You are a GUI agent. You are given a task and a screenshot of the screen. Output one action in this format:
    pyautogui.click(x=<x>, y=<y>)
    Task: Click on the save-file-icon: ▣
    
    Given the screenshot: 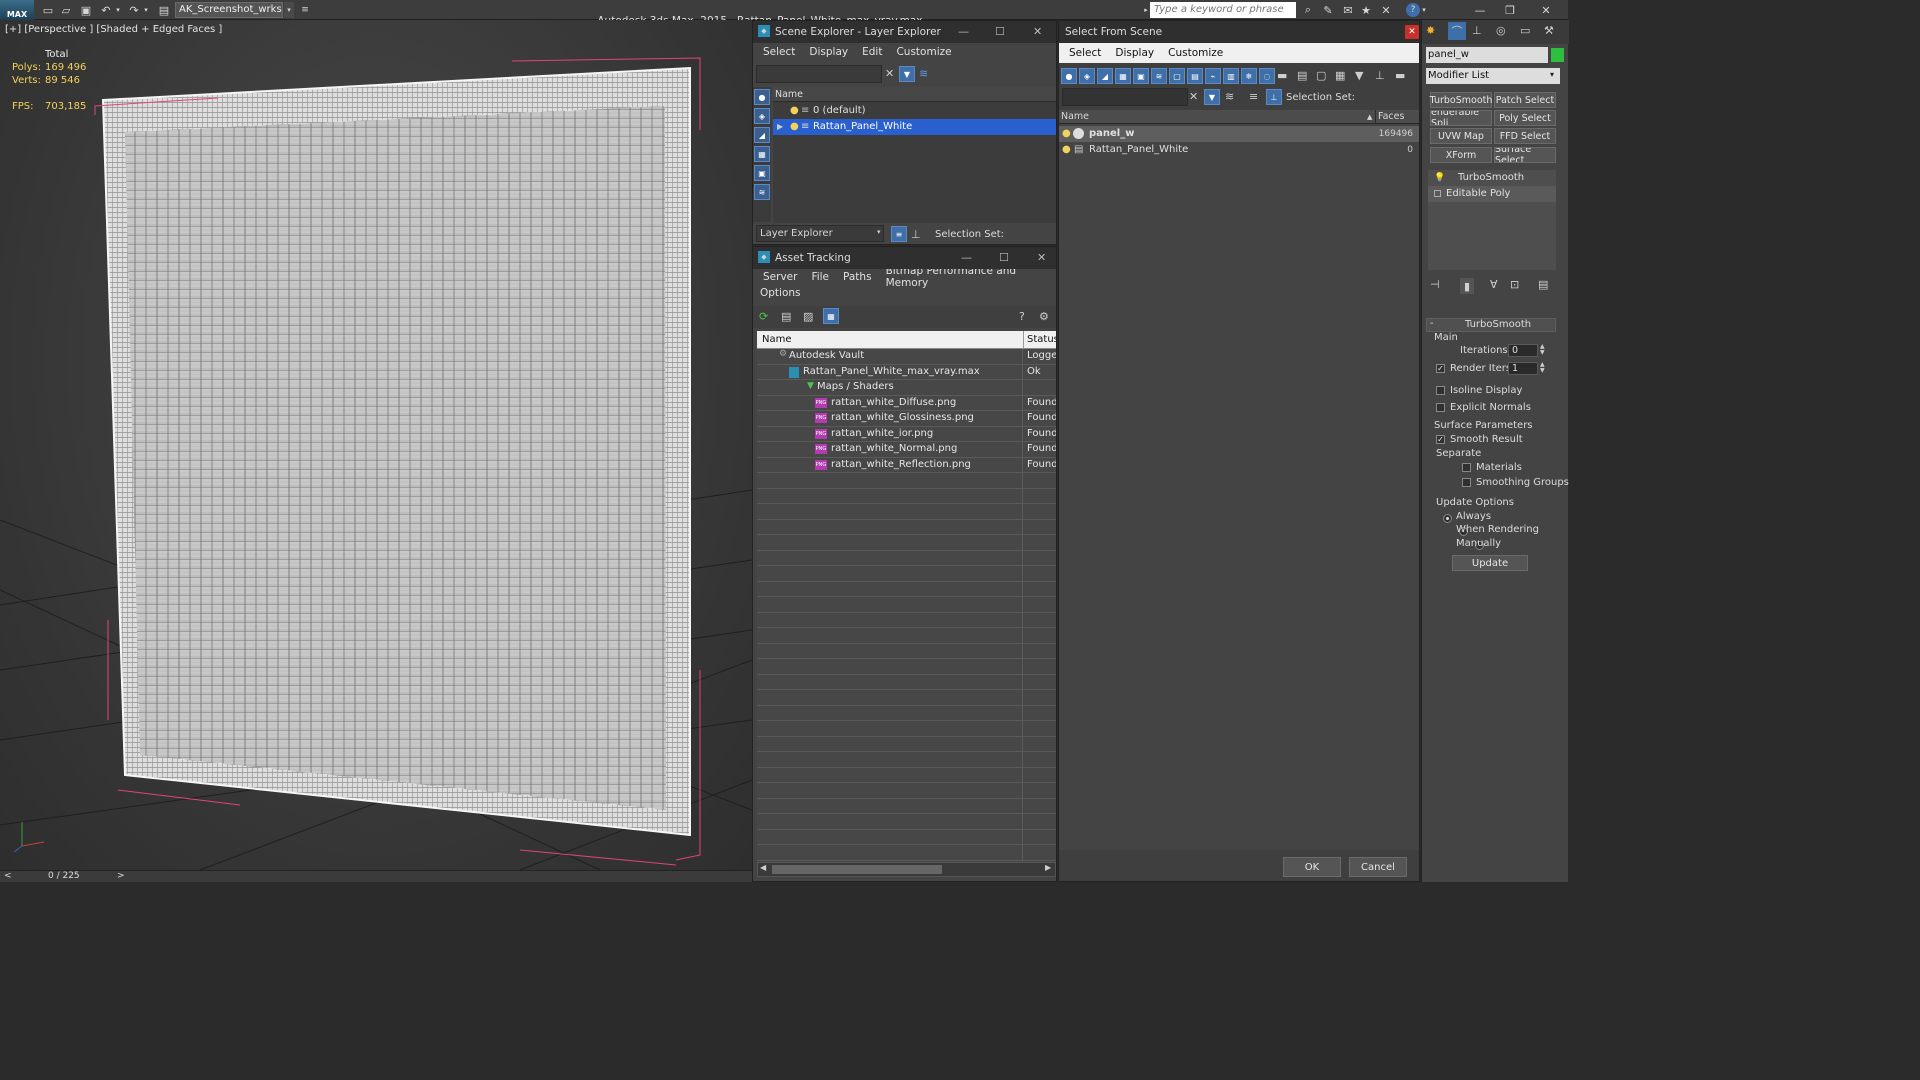 What is the action you would take?
    pyautogui.click(x=86, y=10)
    